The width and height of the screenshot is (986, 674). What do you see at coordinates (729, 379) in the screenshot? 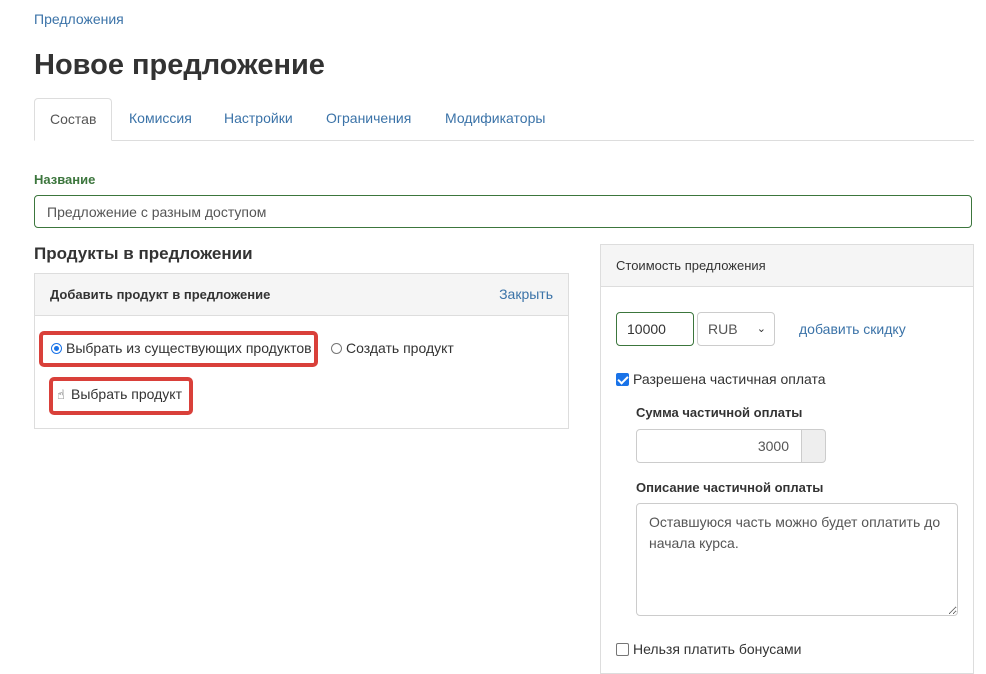
I see `partial-payment-label: Разрешена частичная оплата` at bounding box center [729, 379].